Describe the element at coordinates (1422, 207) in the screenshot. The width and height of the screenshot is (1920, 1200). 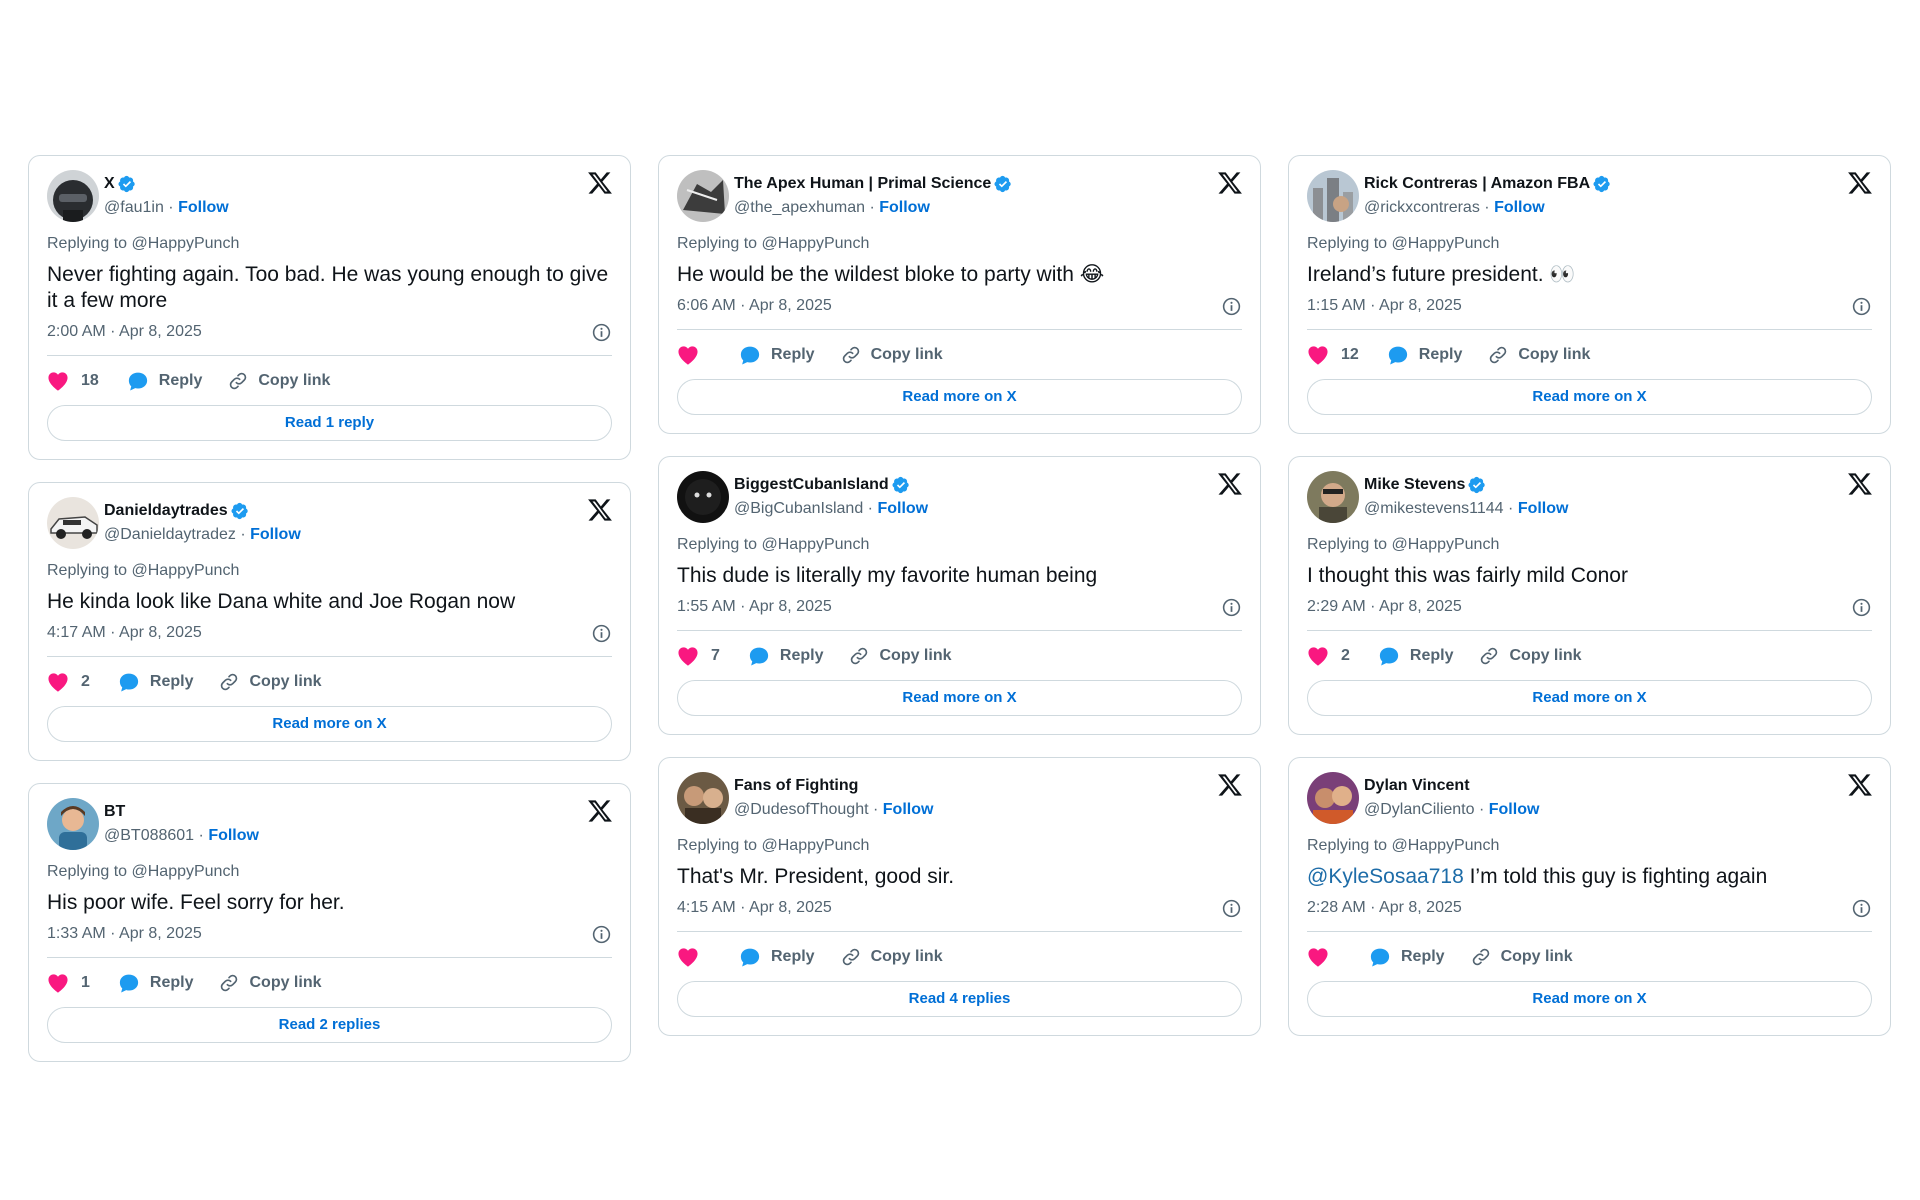
I see `author-handle: @rickxcontreras` at that location.